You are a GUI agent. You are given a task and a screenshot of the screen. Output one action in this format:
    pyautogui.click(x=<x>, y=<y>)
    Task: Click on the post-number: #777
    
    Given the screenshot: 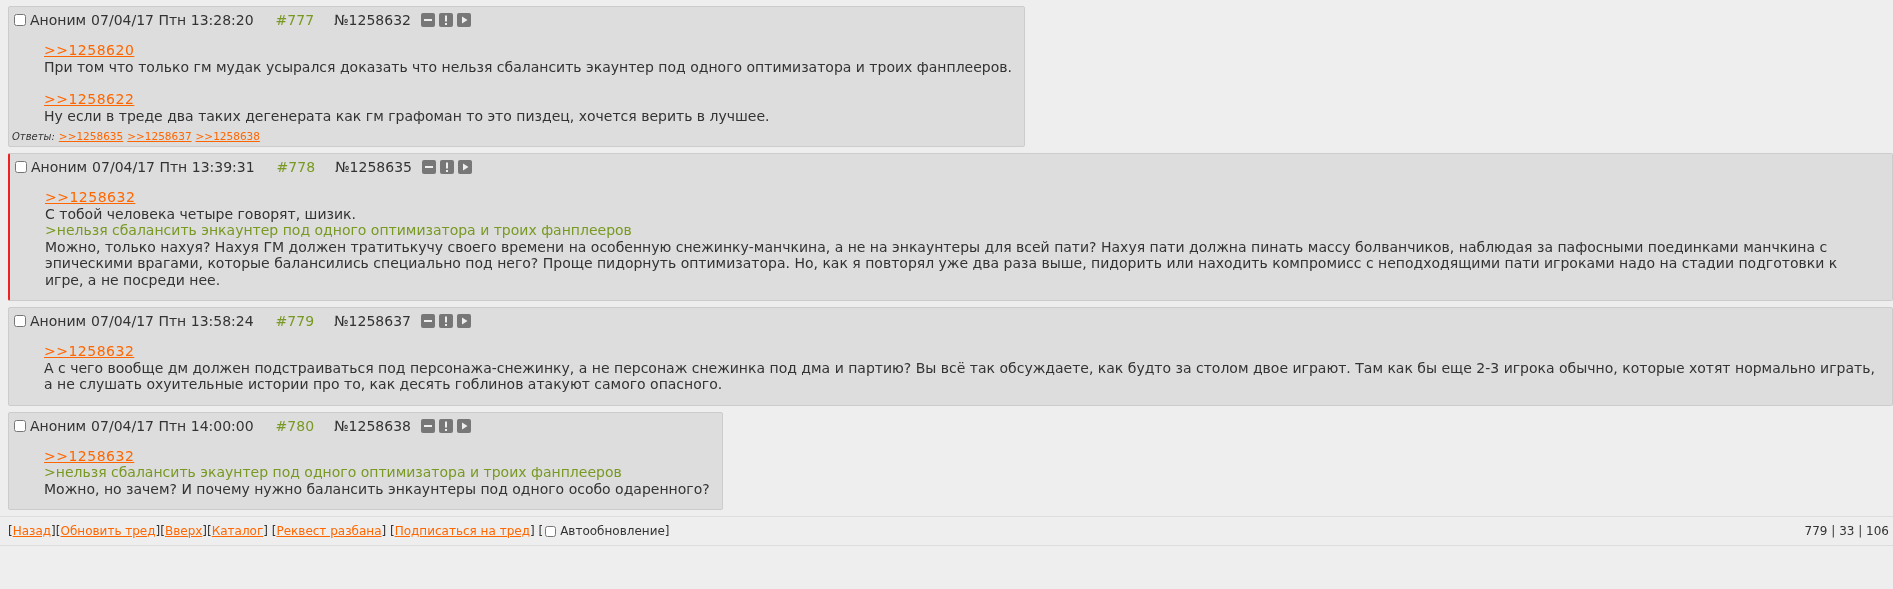 What is the action you would take?
    pyautogui.click(x=295, y=20)
    